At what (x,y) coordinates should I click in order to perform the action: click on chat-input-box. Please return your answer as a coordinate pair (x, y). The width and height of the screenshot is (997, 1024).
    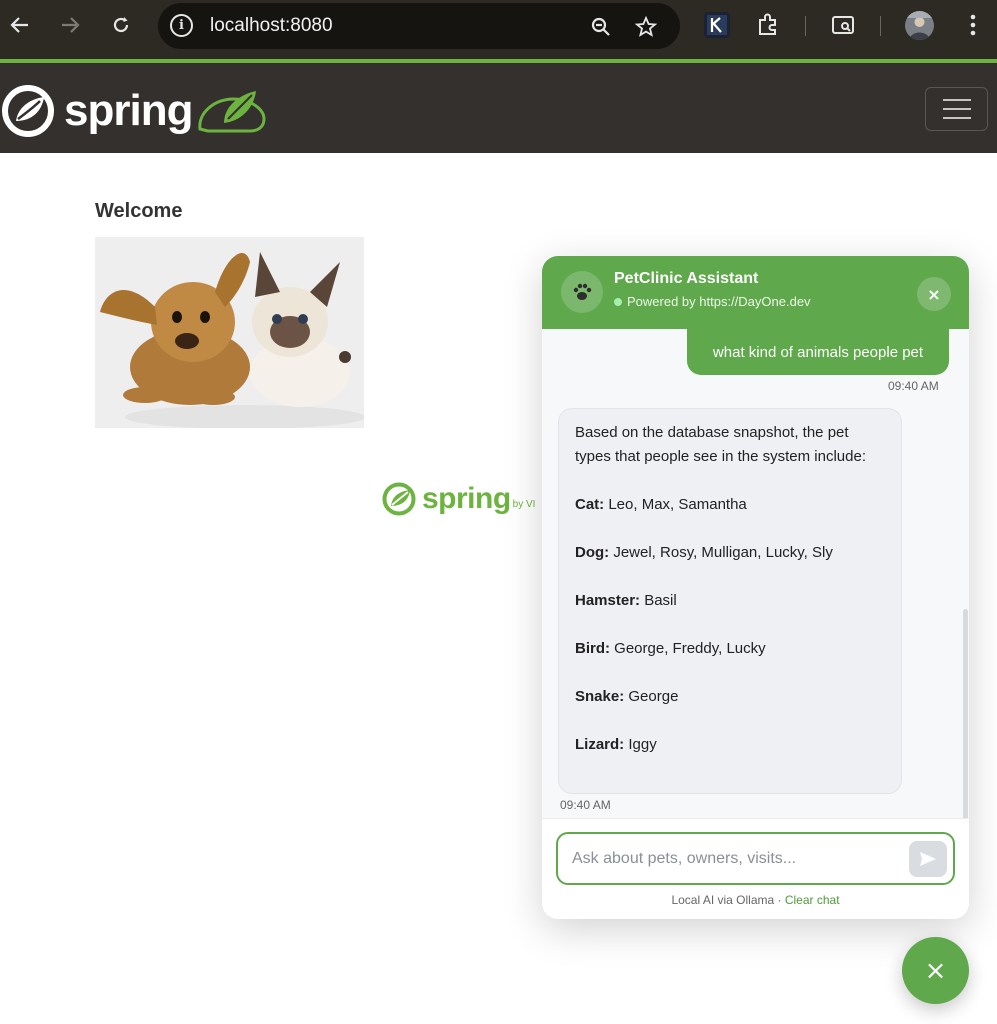
    Looking at the image, I should click on (755, 858).